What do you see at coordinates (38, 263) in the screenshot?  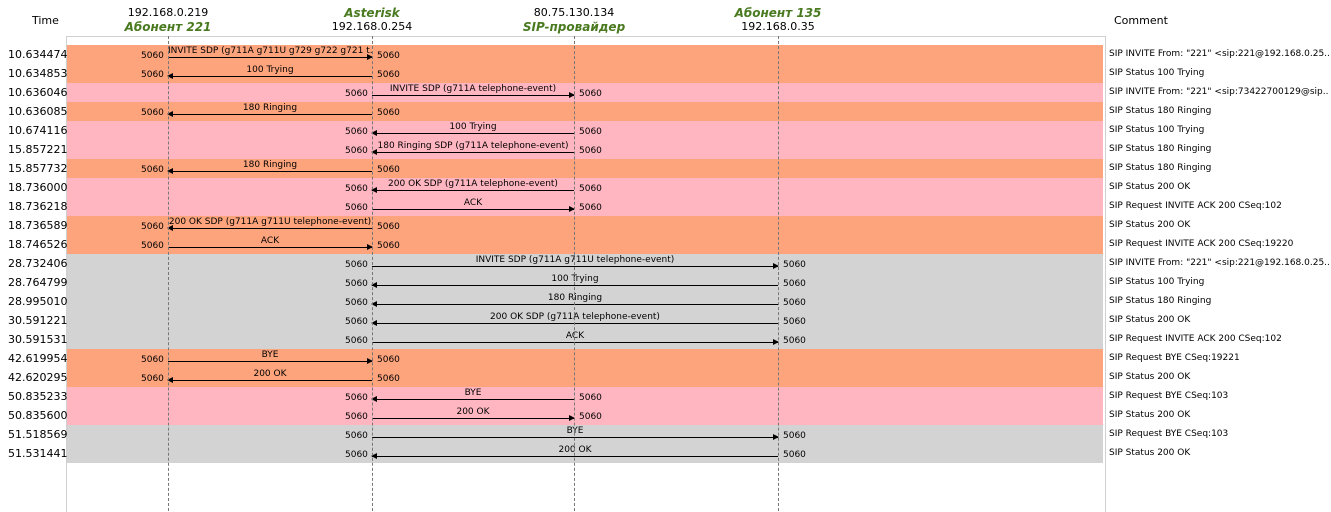 I see `row-time: 28.732406` at bounding box center [38, 263].